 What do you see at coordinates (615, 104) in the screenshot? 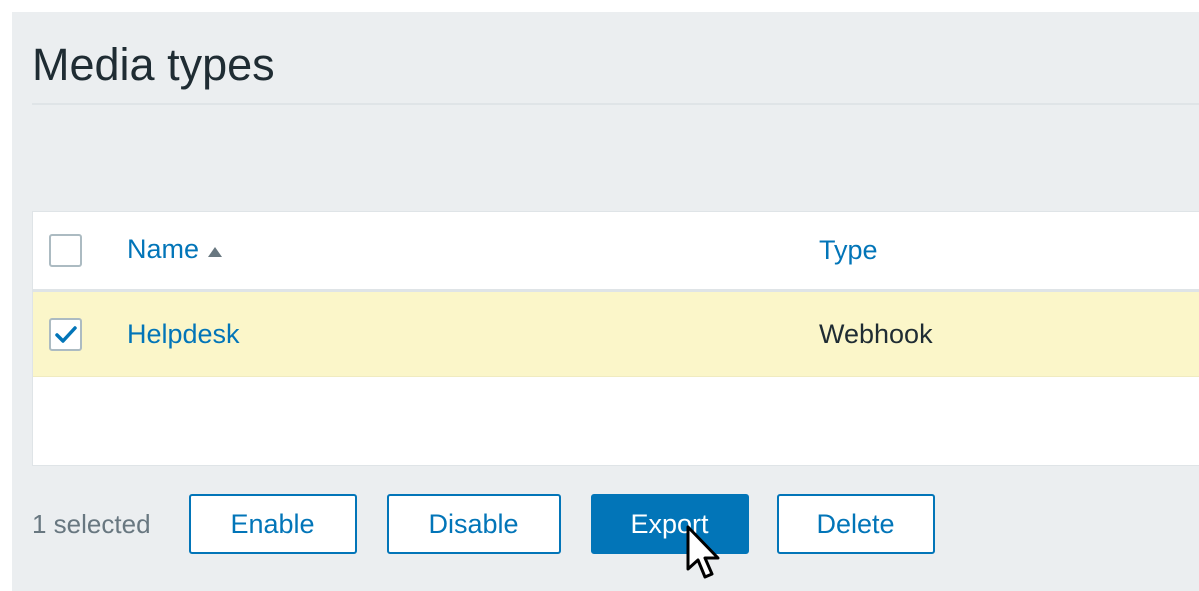
I see `title-divider` at bounding box center [615, 104].